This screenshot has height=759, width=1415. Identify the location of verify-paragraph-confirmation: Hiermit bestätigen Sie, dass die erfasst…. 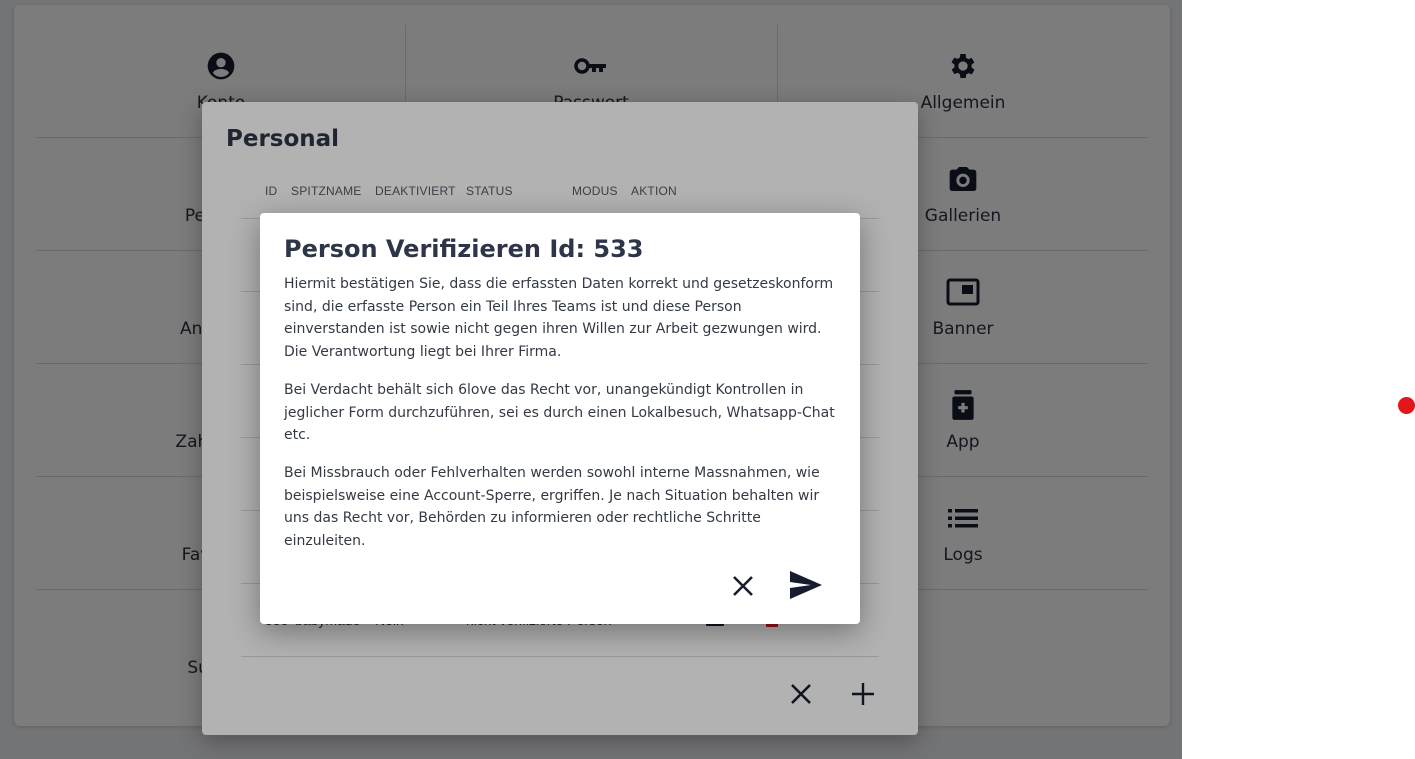
(559, 318).